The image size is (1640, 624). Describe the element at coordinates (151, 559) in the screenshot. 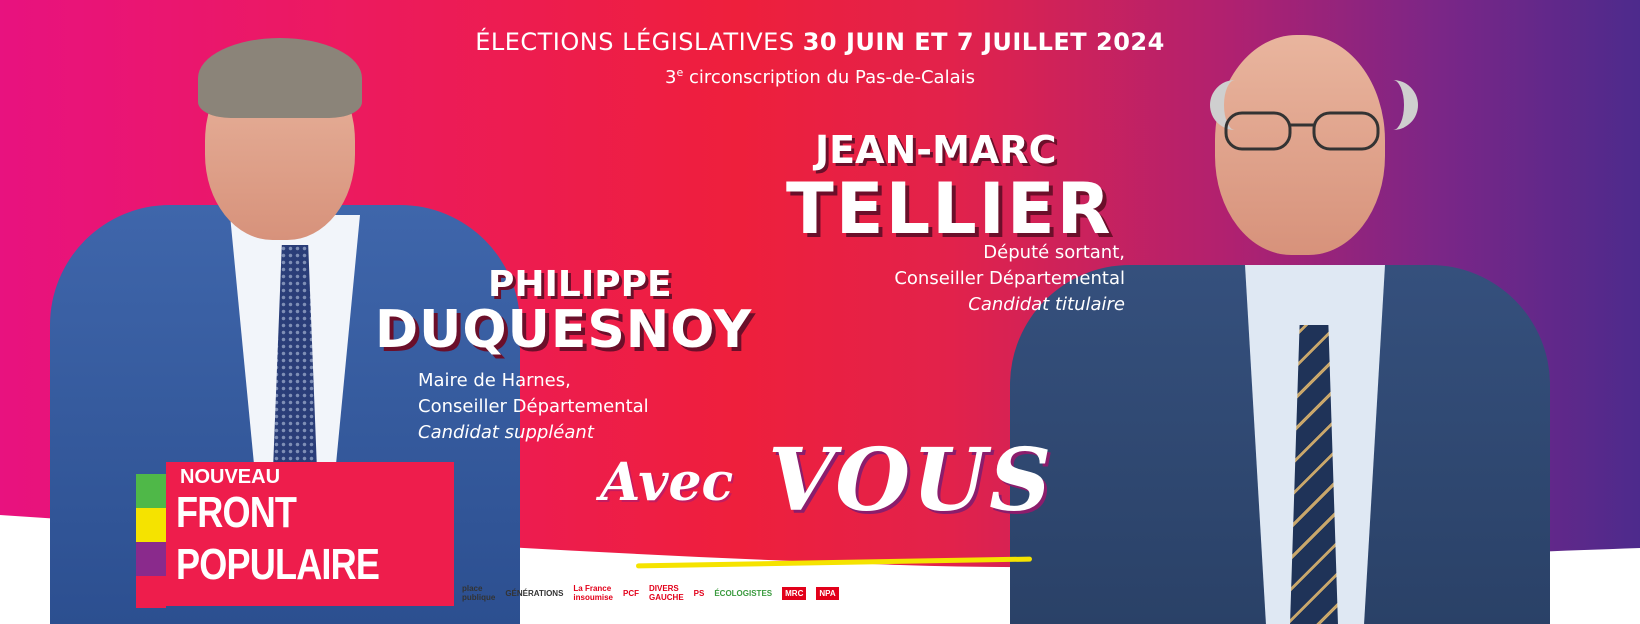

I see `logo-bar-purple` at that location.